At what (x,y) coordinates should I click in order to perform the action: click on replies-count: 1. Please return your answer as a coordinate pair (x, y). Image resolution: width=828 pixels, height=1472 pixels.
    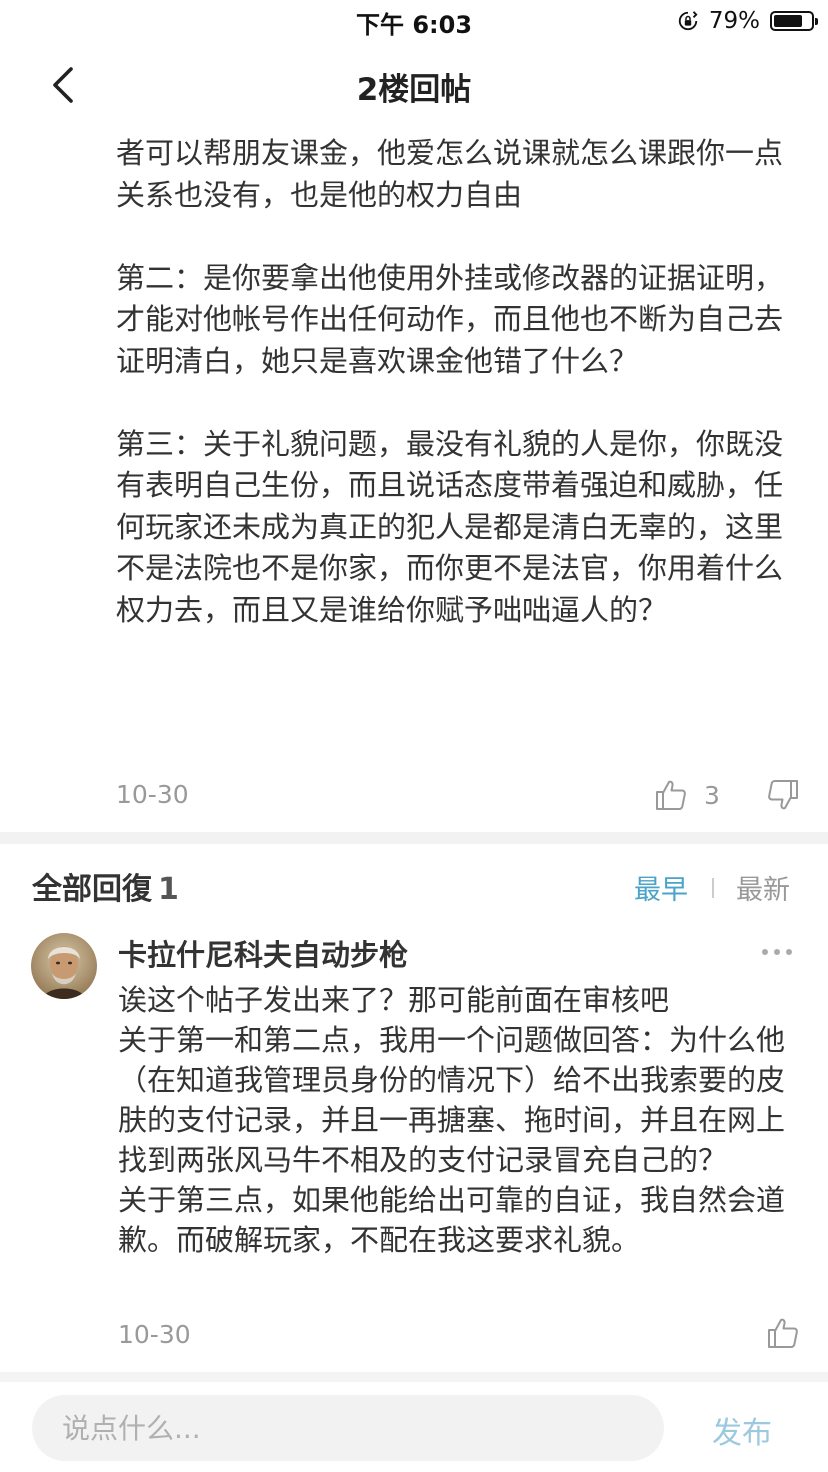
    Looking at the image, I should click on (168, 889).